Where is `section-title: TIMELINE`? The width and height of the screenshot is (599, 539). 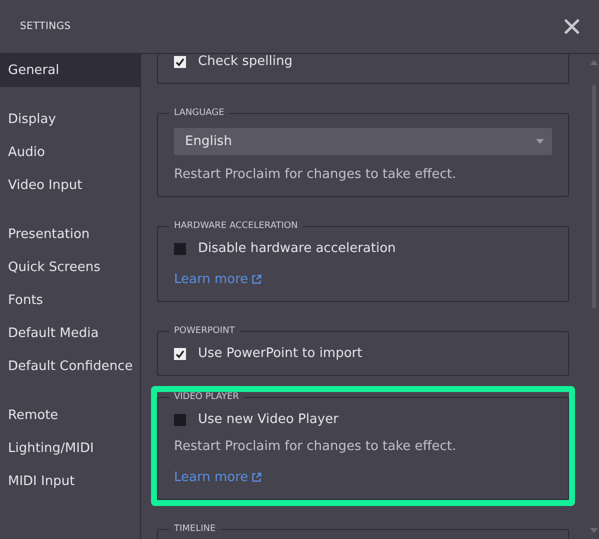 section-title: TIMELINE is located at coordinates (195, 529).